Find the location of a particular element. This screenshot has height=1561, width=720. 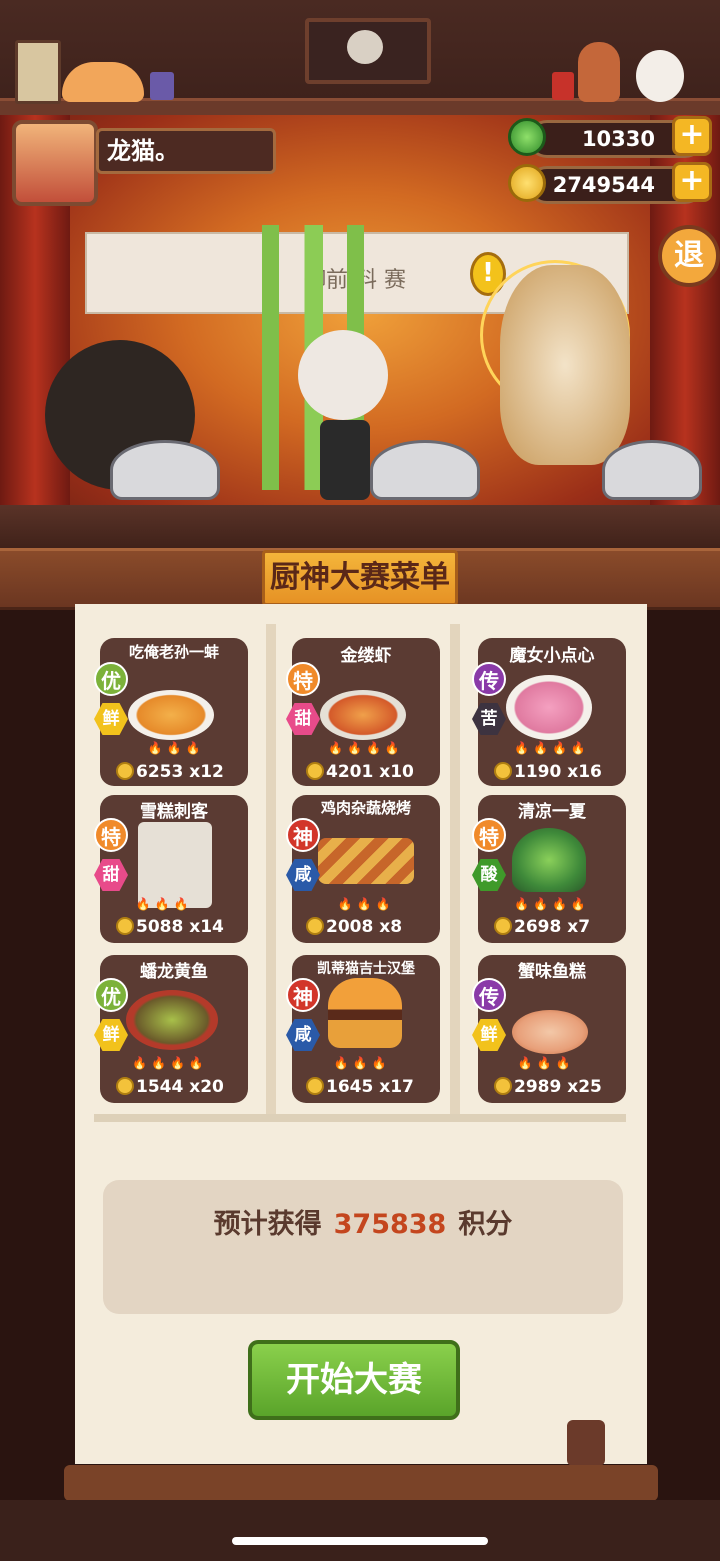

cooking-pot-center is located at coordinates (425, 470).